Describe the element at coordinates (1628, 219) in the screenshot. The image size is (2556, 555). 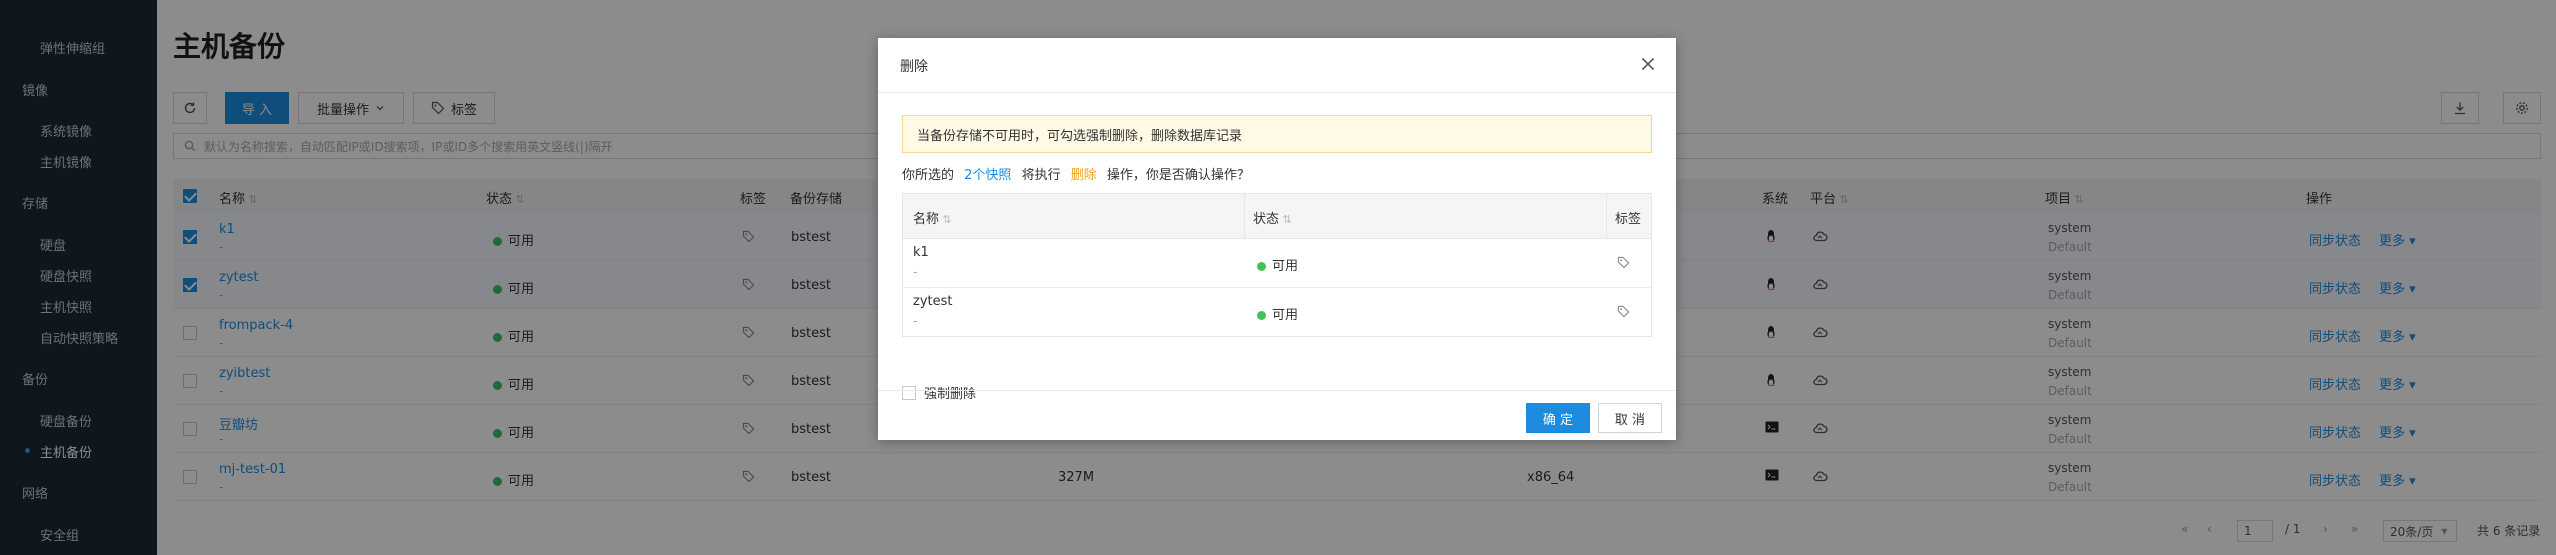
I see `dialog-header-tags: 标签` at that location.